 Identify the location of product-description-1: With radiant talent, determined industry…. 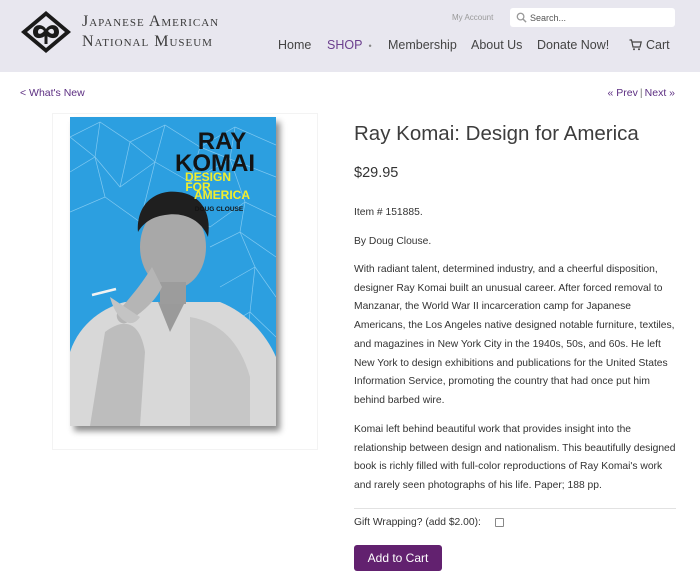
(514, 335).